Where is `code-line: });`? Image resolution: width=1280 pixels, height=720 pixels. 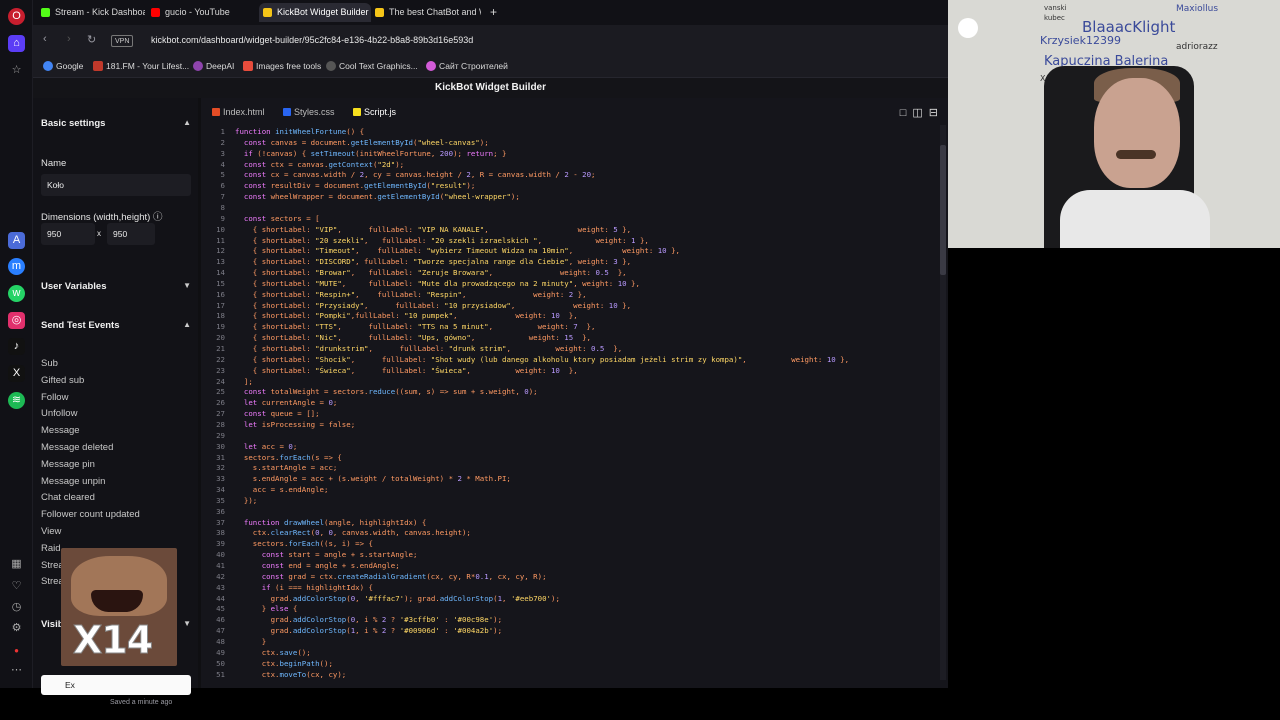
code-line: }); is located at coordinates (246, 500).